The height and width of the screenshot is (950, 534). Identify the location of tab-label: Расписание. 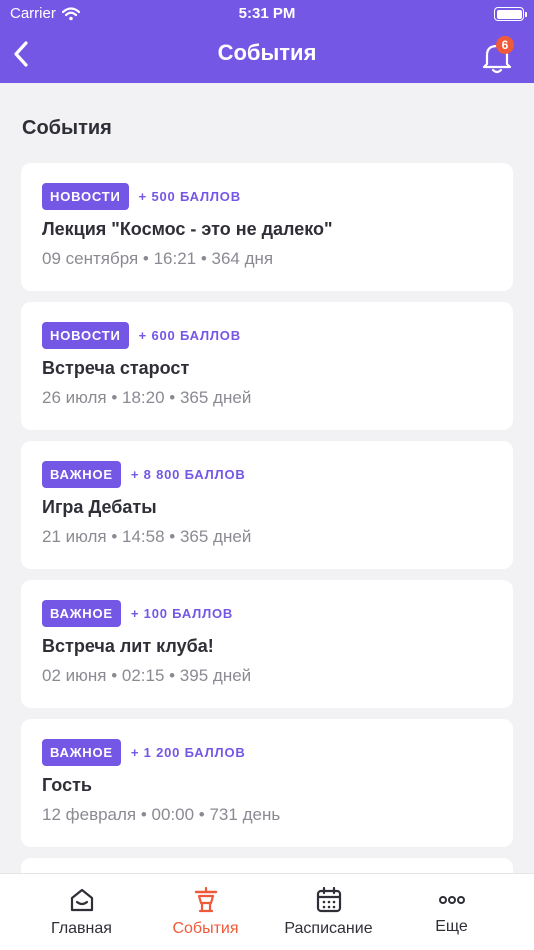
(328, 928).